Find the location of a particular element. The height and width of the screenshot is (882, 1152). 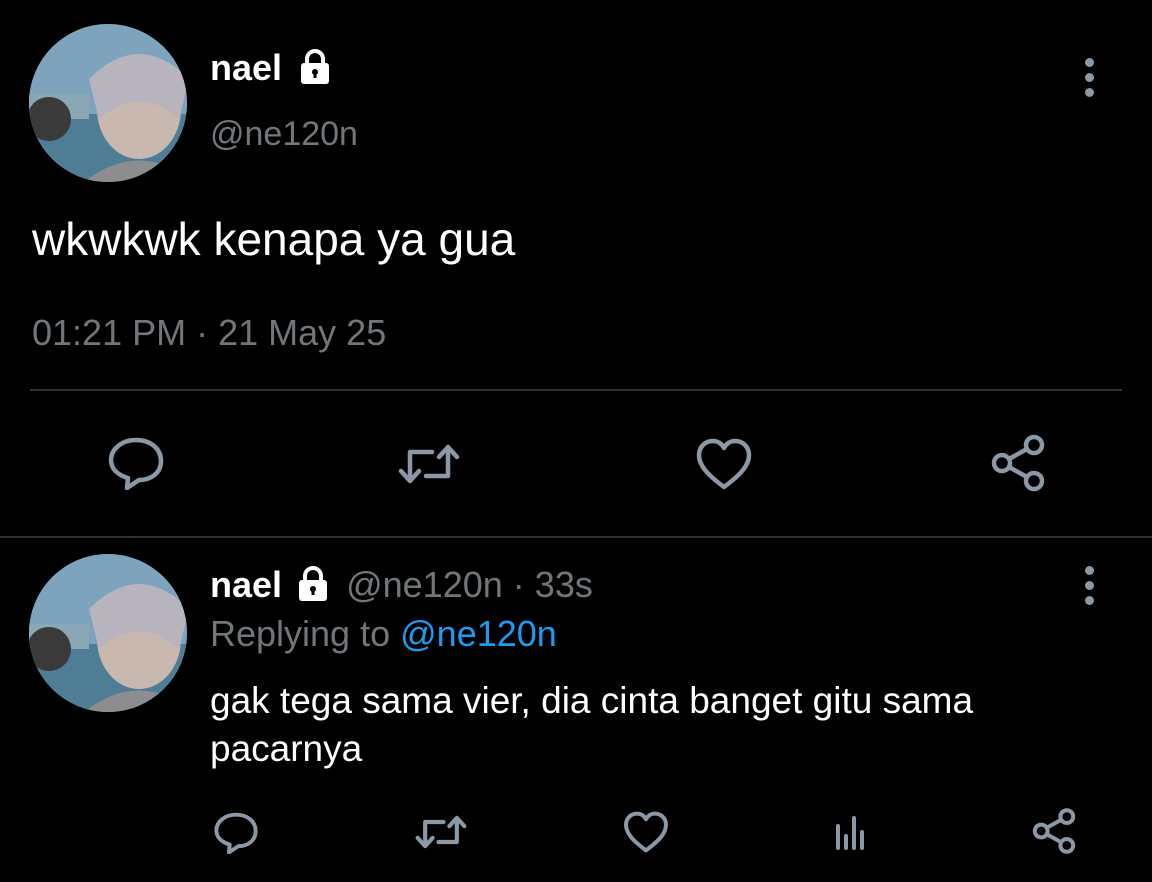

section-divider is located at coordinates (576, 537).